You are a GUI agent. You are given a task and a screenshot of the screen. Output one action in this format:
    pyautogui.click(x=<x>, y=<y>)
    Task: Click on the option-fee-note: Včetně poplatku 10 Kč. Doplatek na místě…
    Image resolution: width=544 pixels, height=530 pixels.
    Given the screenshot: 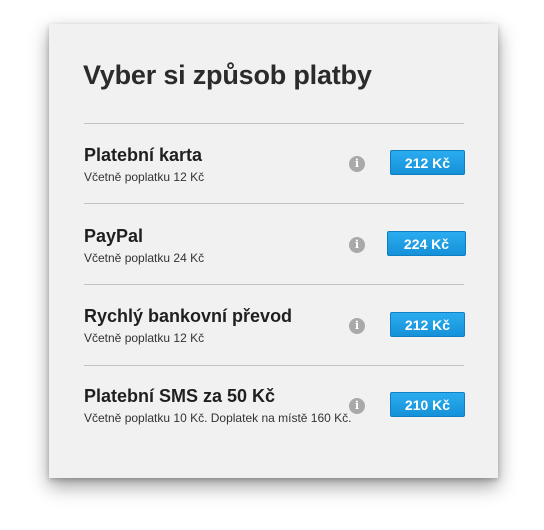 What is the action you would take?
    pyautogui.click(x=218, y=418)
    